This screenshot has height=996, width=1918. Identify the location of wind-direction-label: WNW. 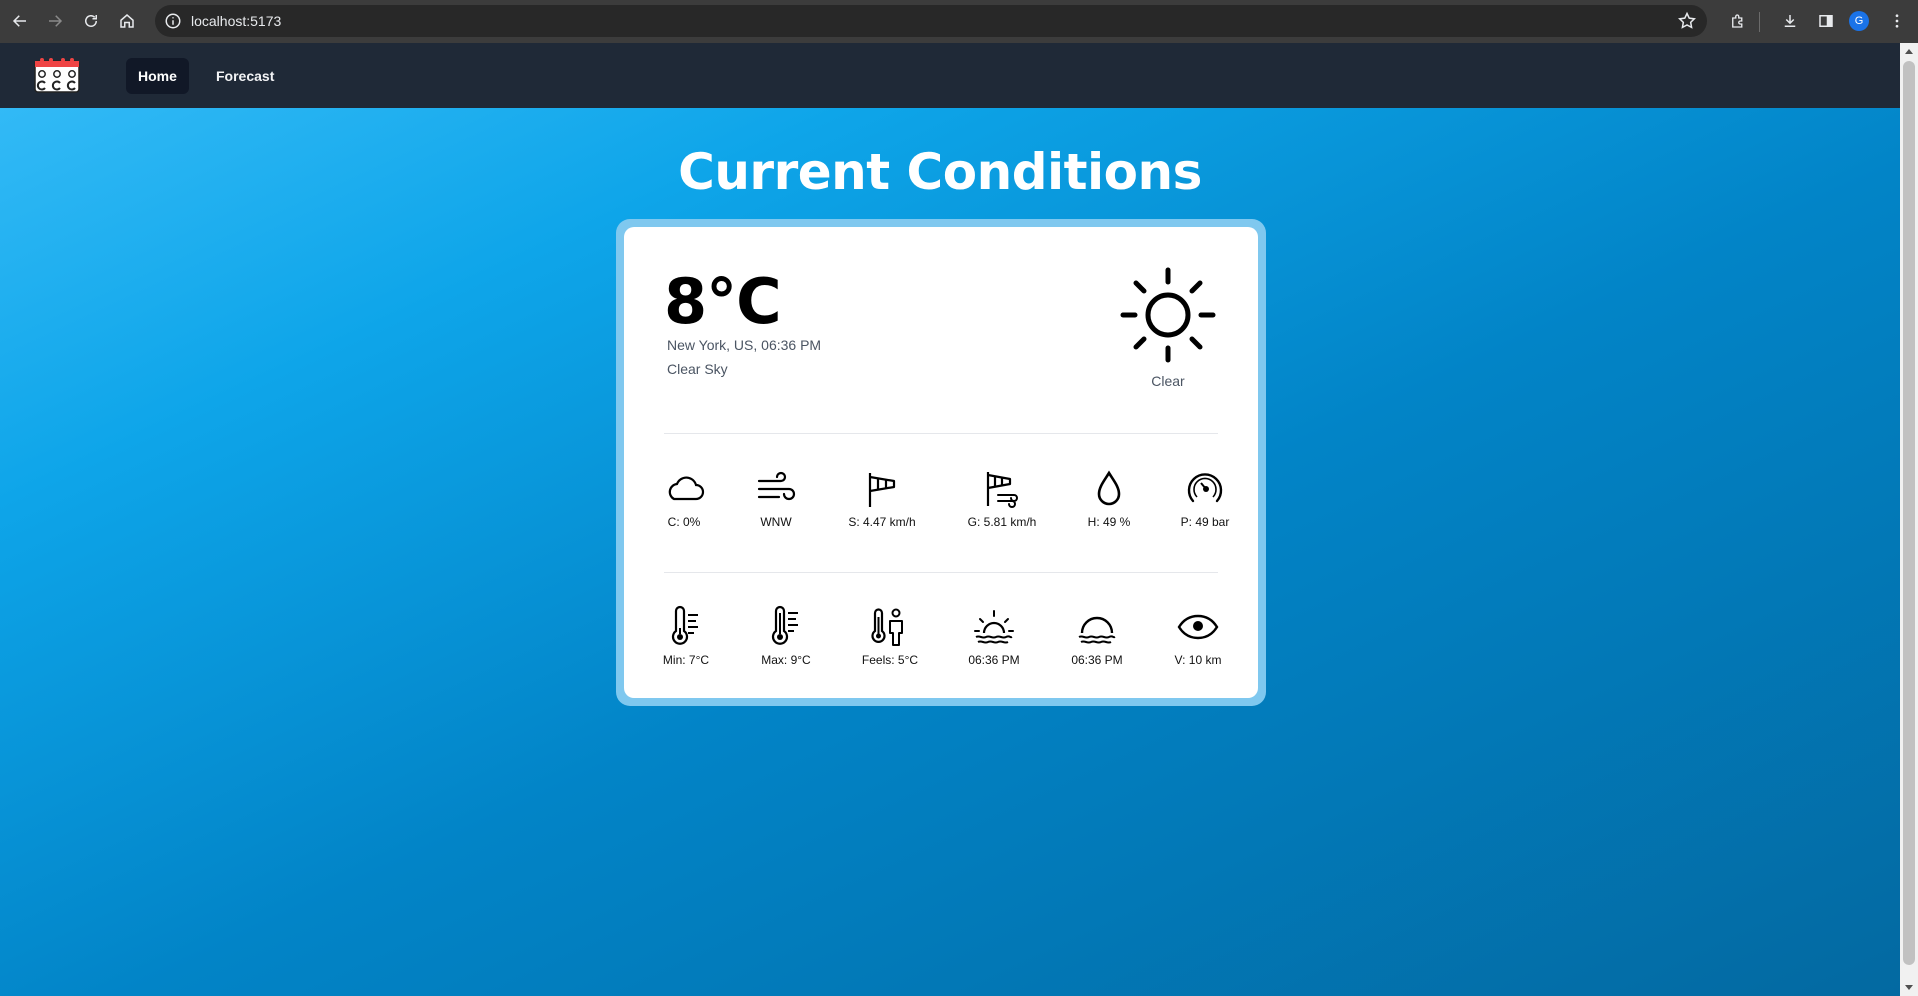
(776, 522).